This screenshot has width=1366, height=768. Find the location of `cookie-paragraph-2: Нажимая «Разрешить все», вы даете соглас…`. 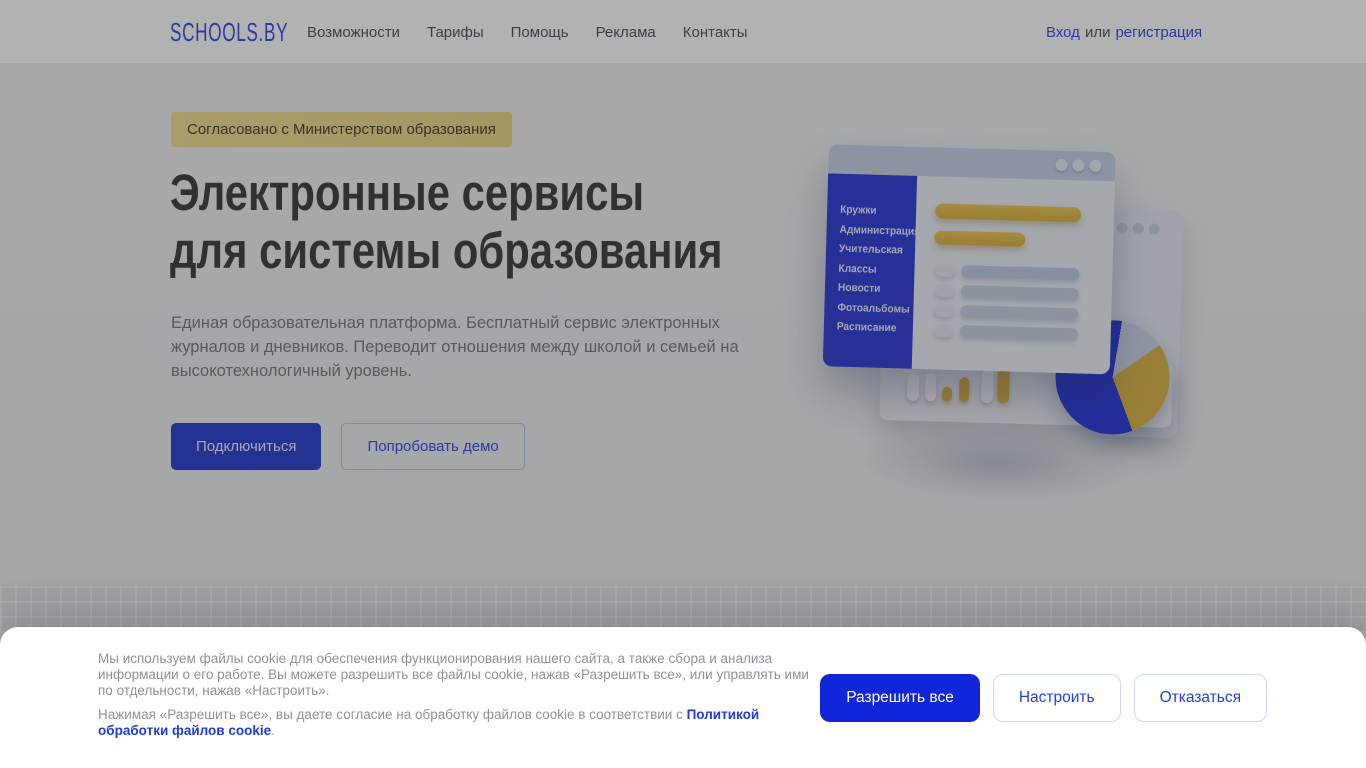

cookie-paragraph-2: Нажимая «Разрешить все», вы даете соглас… is located at coordinates (458, 723).